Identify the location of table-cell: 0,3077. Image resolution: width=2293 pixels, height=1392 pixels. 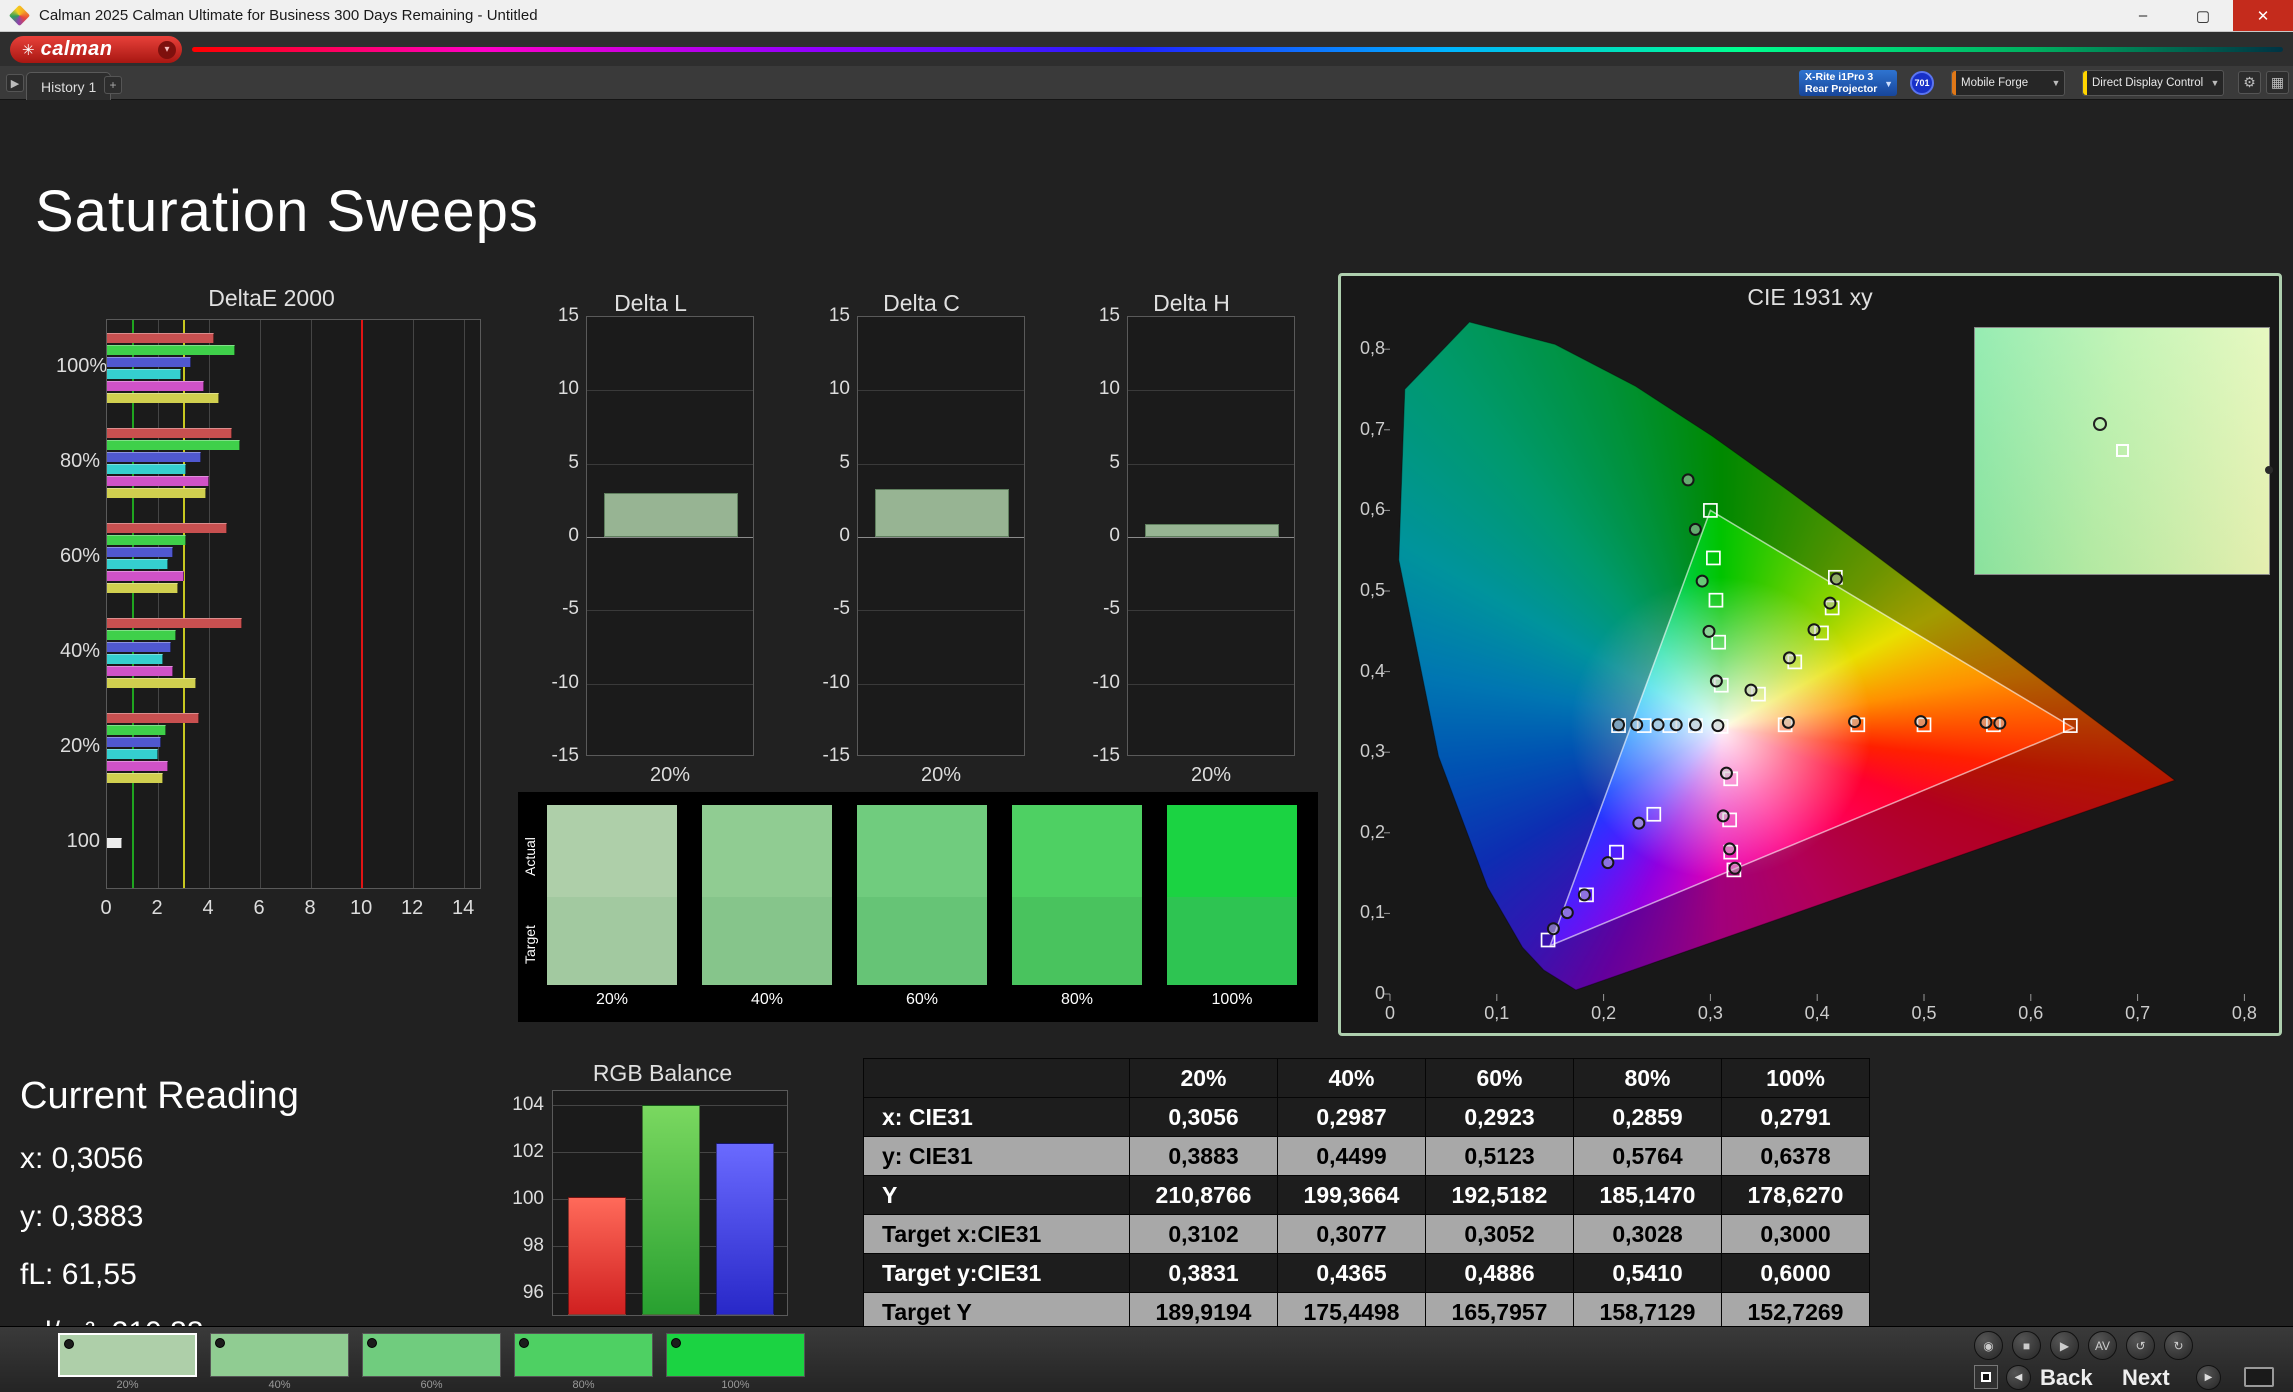
(1351, 1234).